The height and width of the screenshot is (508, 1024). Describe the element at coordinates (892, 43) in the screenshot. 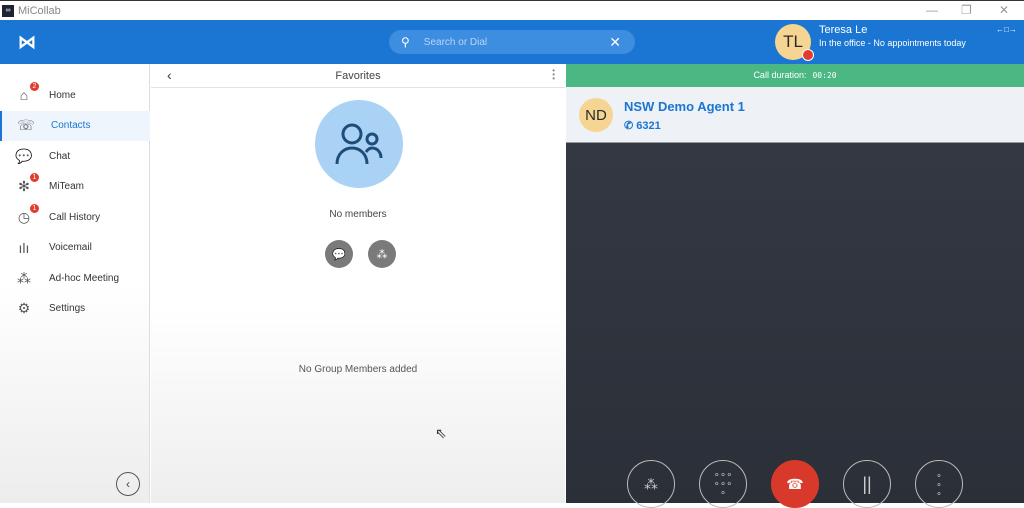

I see `user-status: In the office - No appointments today` at that location.